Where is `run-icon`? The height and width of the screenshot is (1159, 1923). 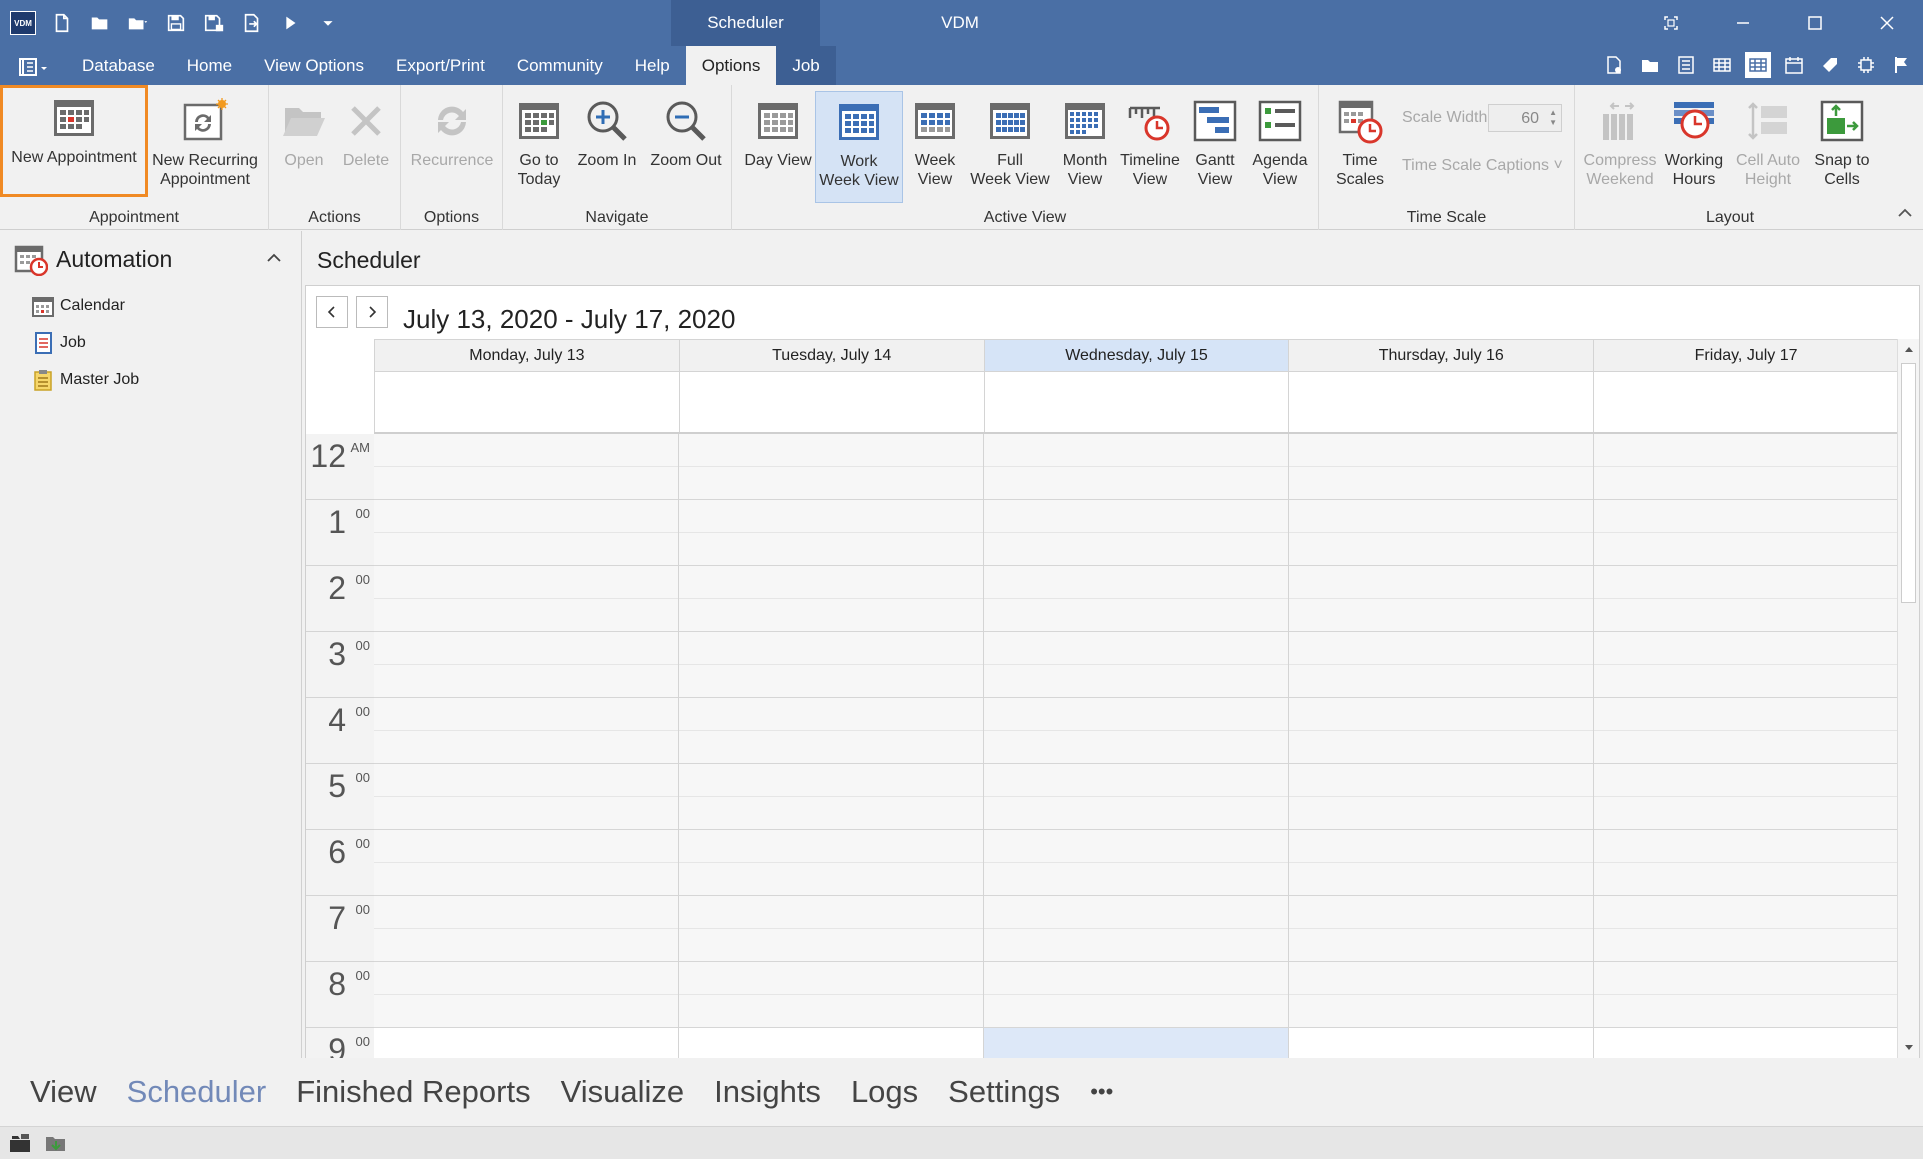 run-icon is located at coordinates (290, 23).